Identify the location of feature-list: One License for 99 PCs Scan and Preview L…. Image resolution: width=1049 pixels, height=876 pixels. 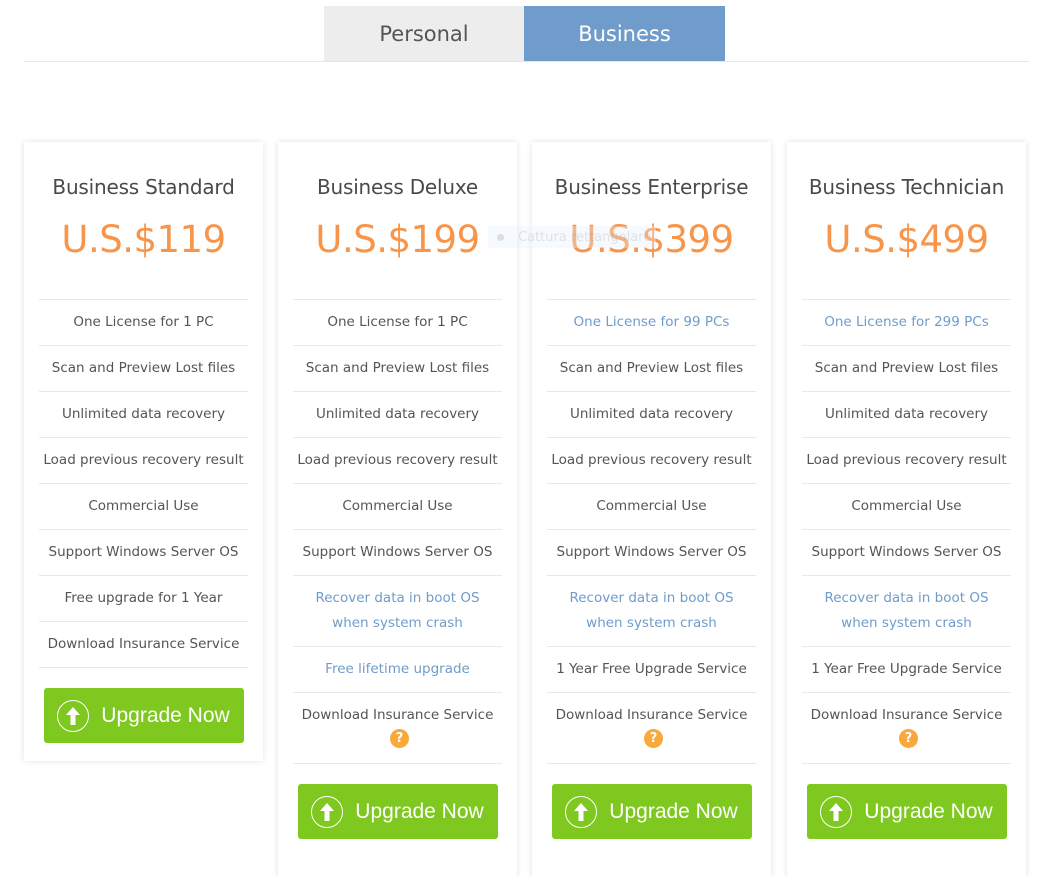
(651, 531).